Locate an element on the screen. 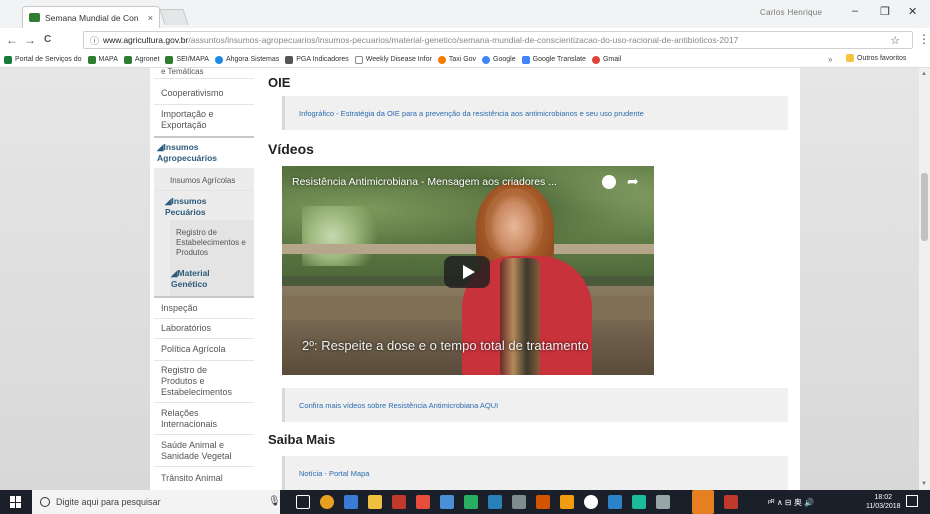 The height and width of the screenshot is (514, 930). scroll-down-icon: ▼ is located at coordinates (924, 484).